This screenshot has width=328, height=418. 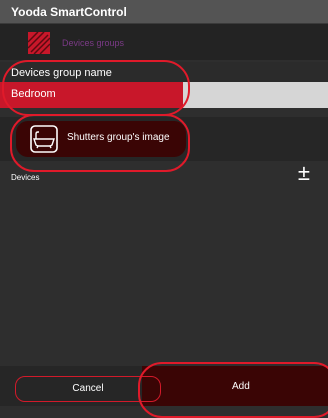 I want to click on bathtub-icon, so click(x=44, y=139).